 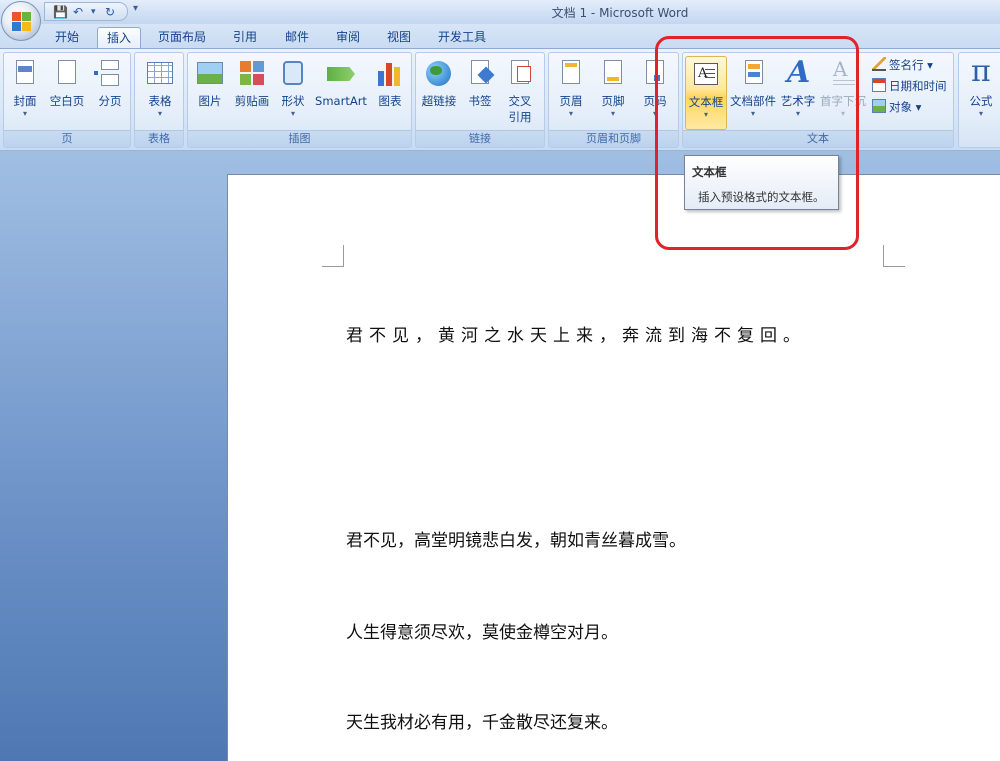 What do you see at coordinates (879, 85) in the screenshot?
I see `calendar-icon` at bounding box center [879, 85].